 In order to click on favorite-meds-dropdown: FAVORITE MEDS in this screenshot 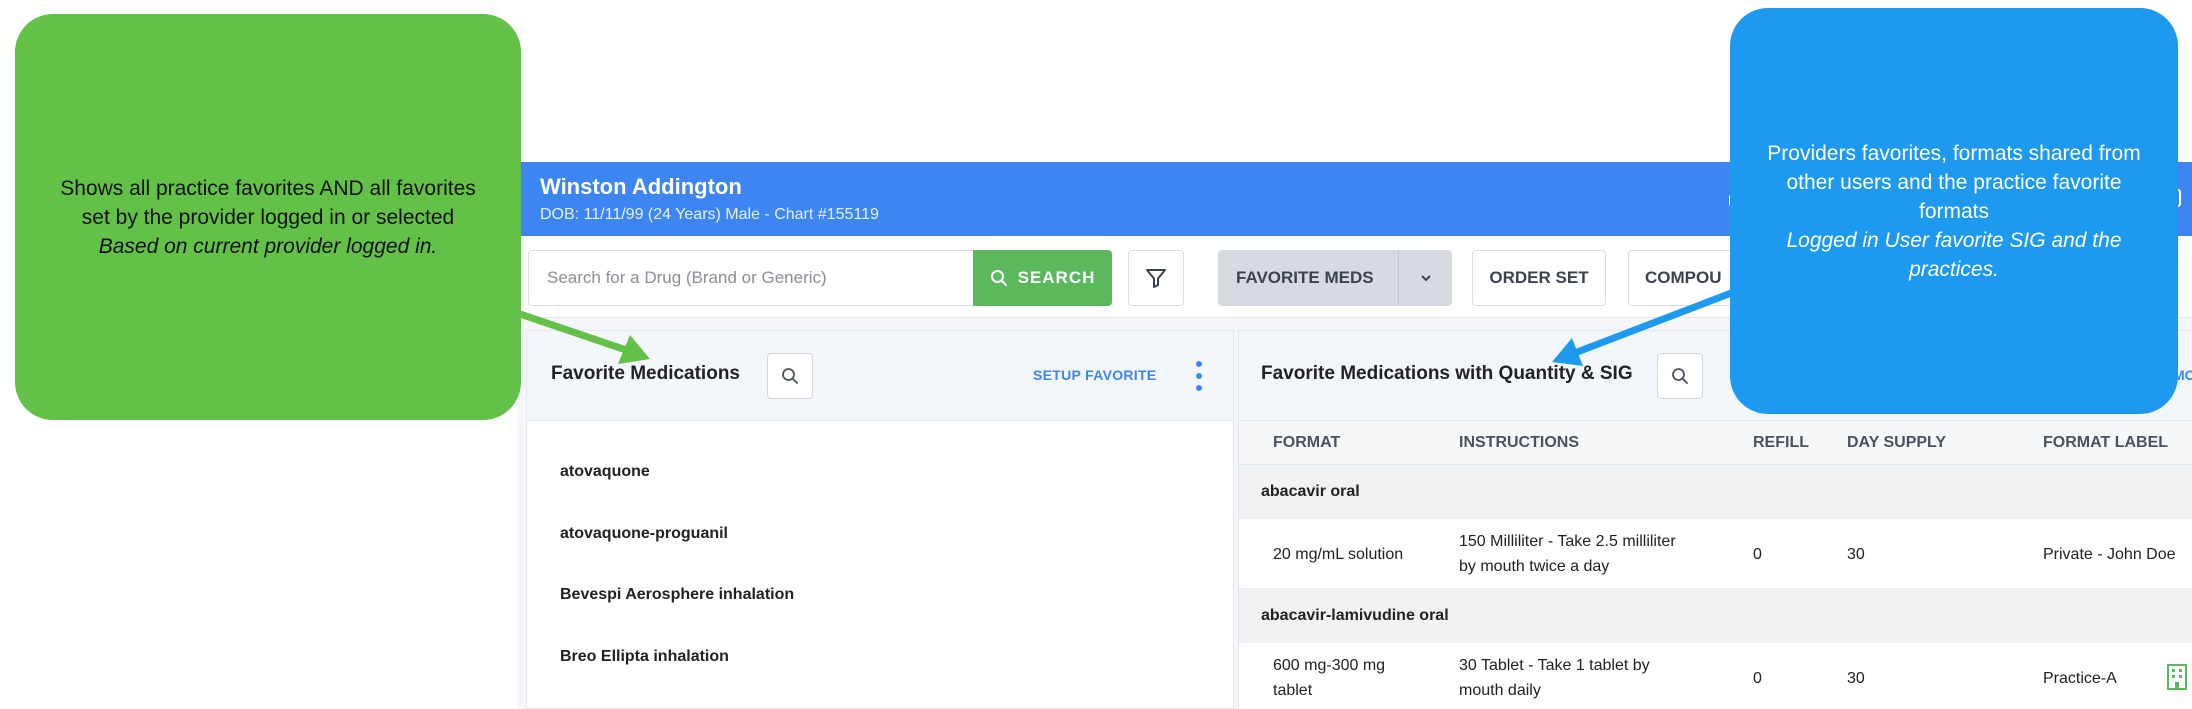, I will do `click(1335, 278)`.